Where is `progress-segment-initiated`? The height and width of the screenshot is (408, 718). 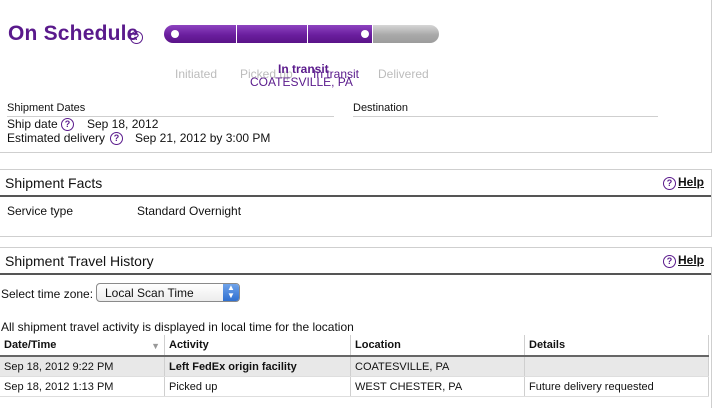 progress-segment-initiated is located at coordinates (200, 34).